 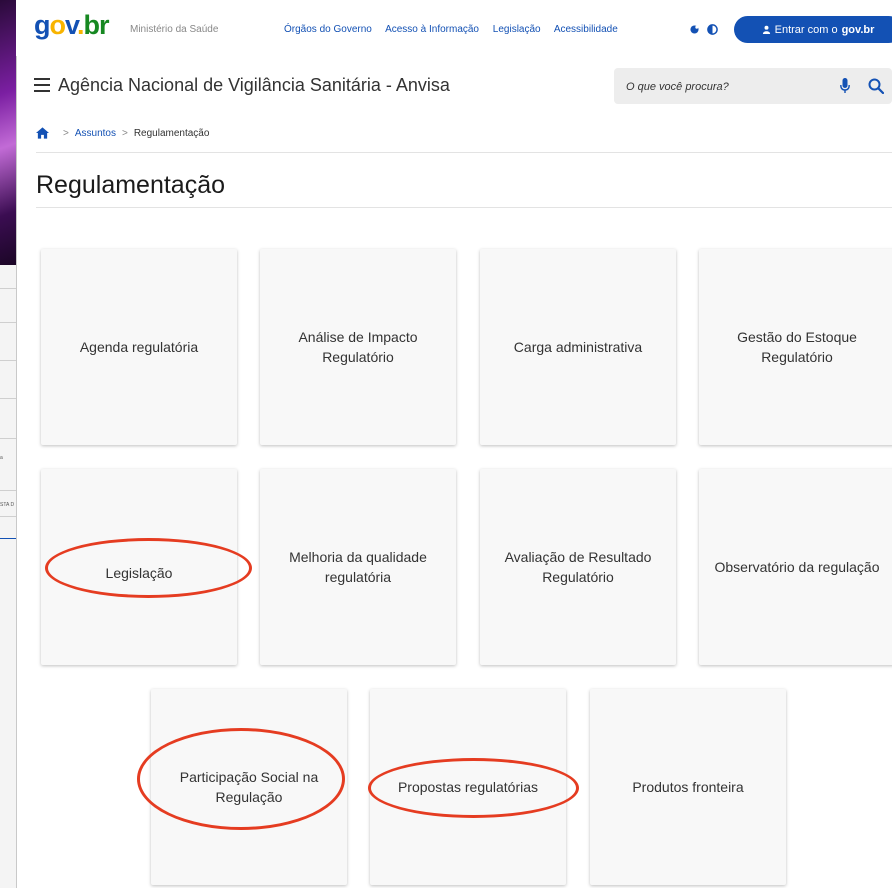 I want to click on card-label: Gestão do Estoque Regulatório, so click(x=797, y=347).